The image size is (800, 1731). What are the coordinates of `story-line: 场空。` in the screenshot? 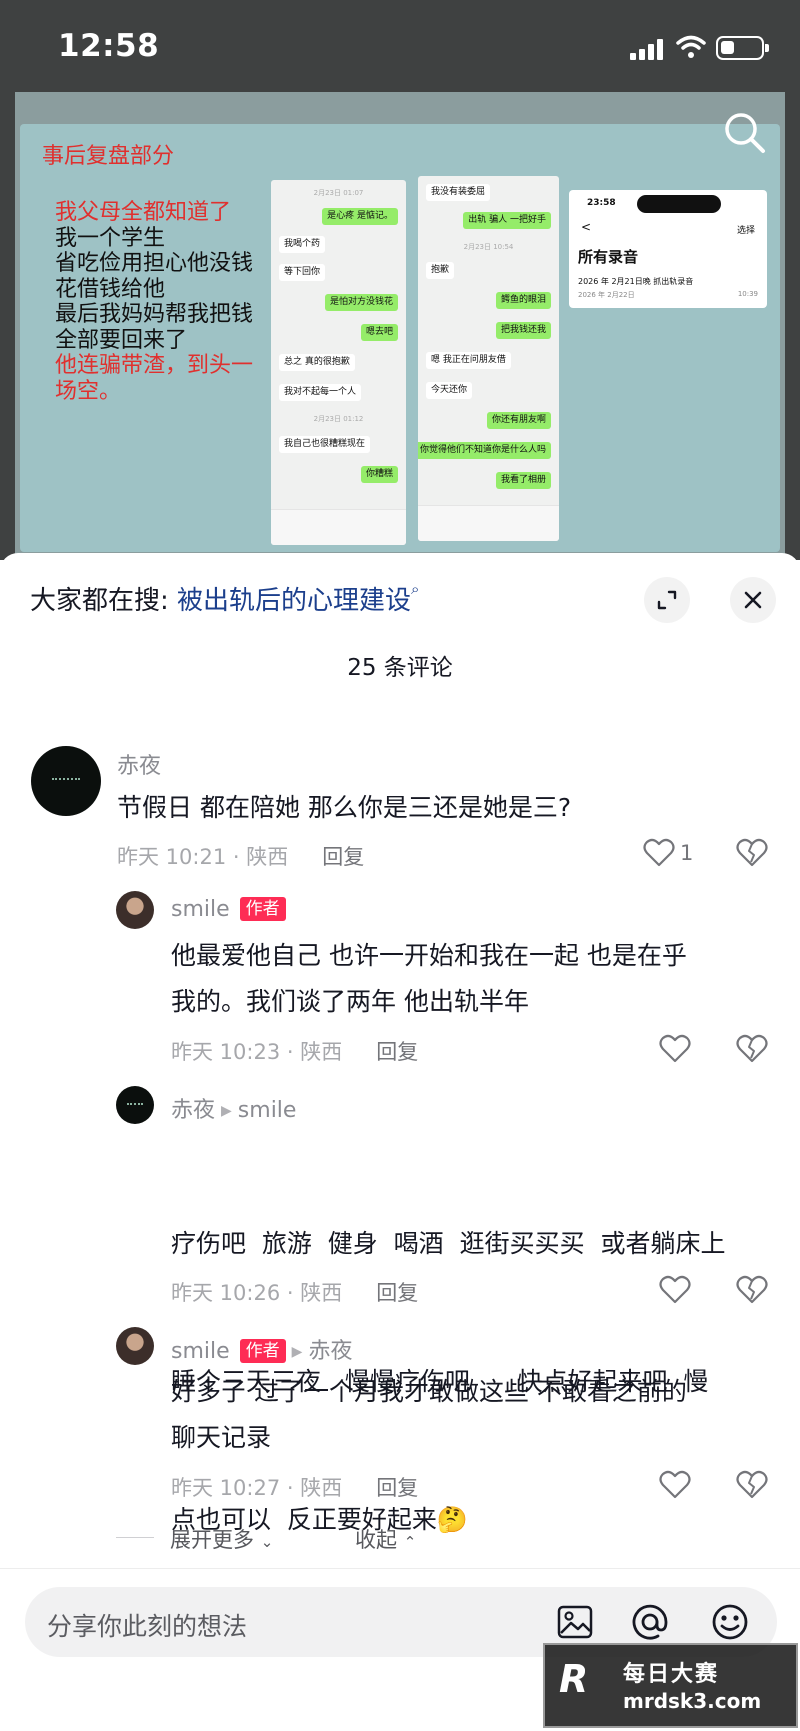 It's located at (88, 391).